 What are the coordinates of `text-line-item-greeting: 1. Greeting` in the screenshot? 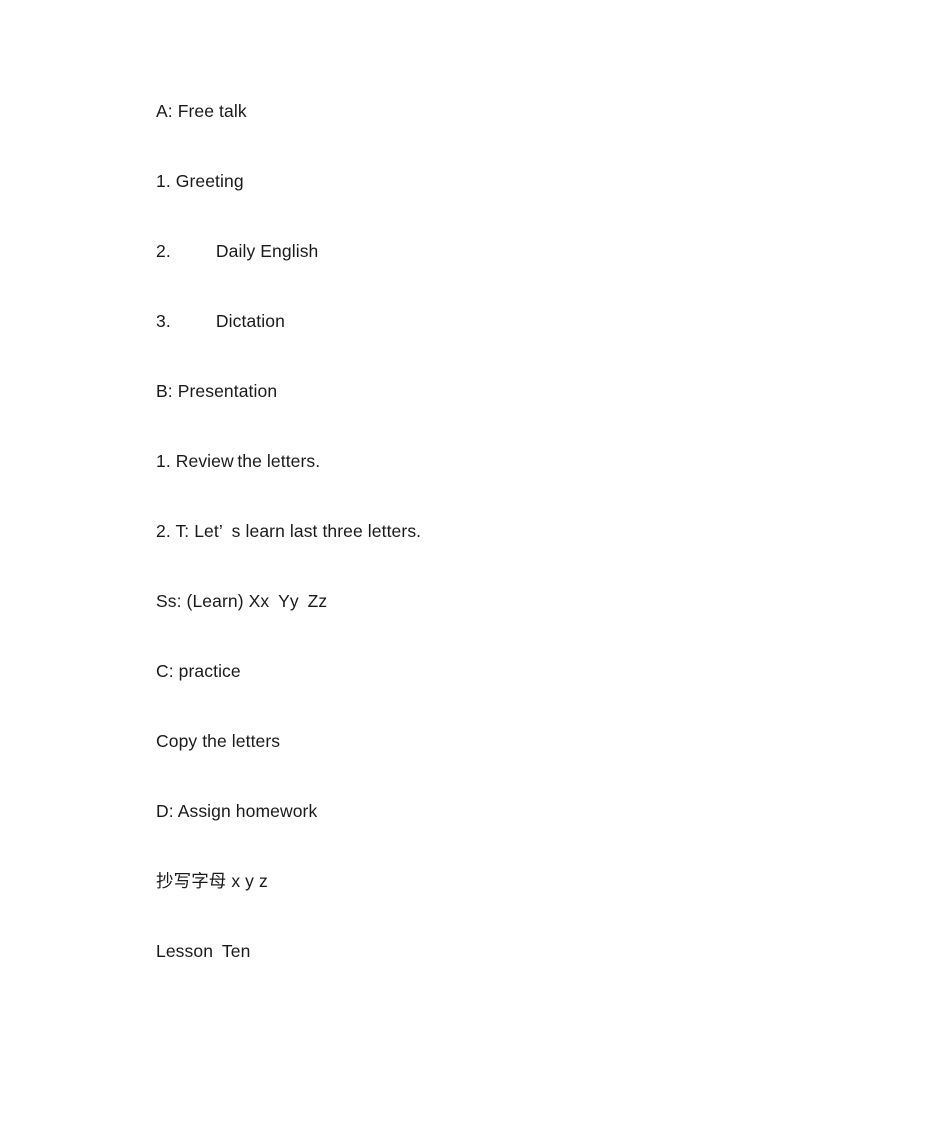 It's located at (200, 181).